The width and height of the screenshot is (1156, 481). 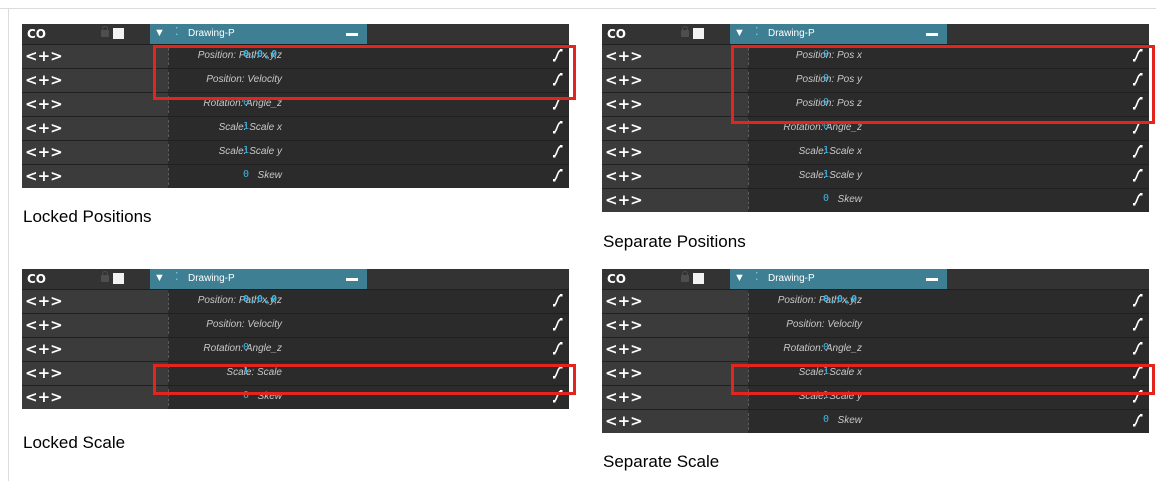 What do you see at coordinates (875, 104) in the screenshot?
I see `attribute-row: <+> Position: Pos z 0` at bounding box center [875, 104].